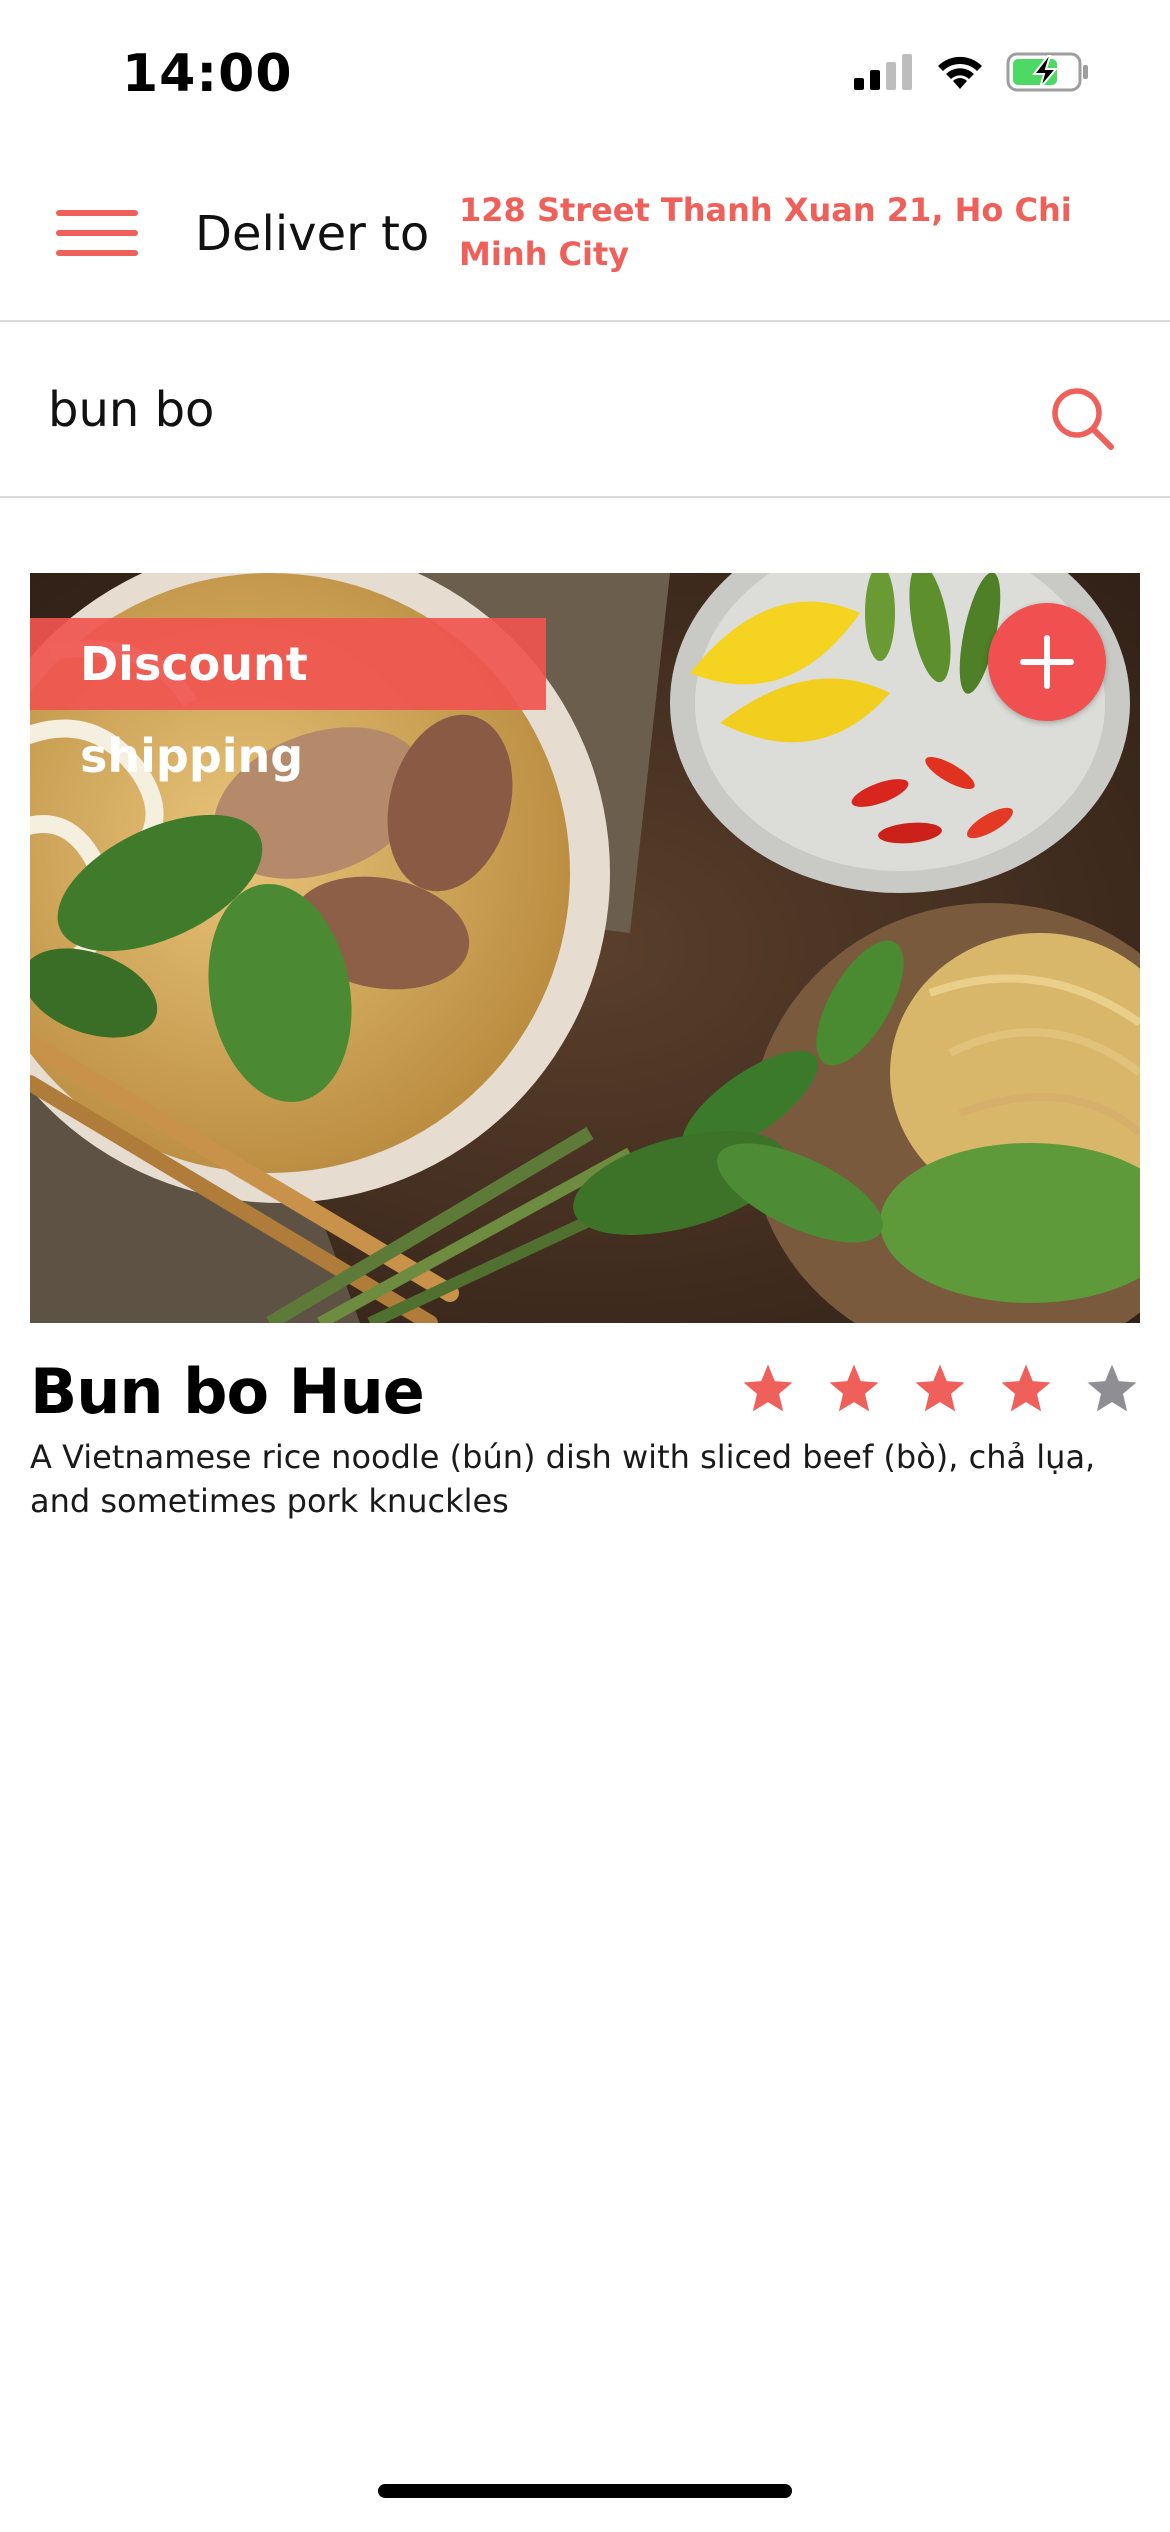 The image size is (1170, 2532). I want to click on star-rating, so click(940, 1389).